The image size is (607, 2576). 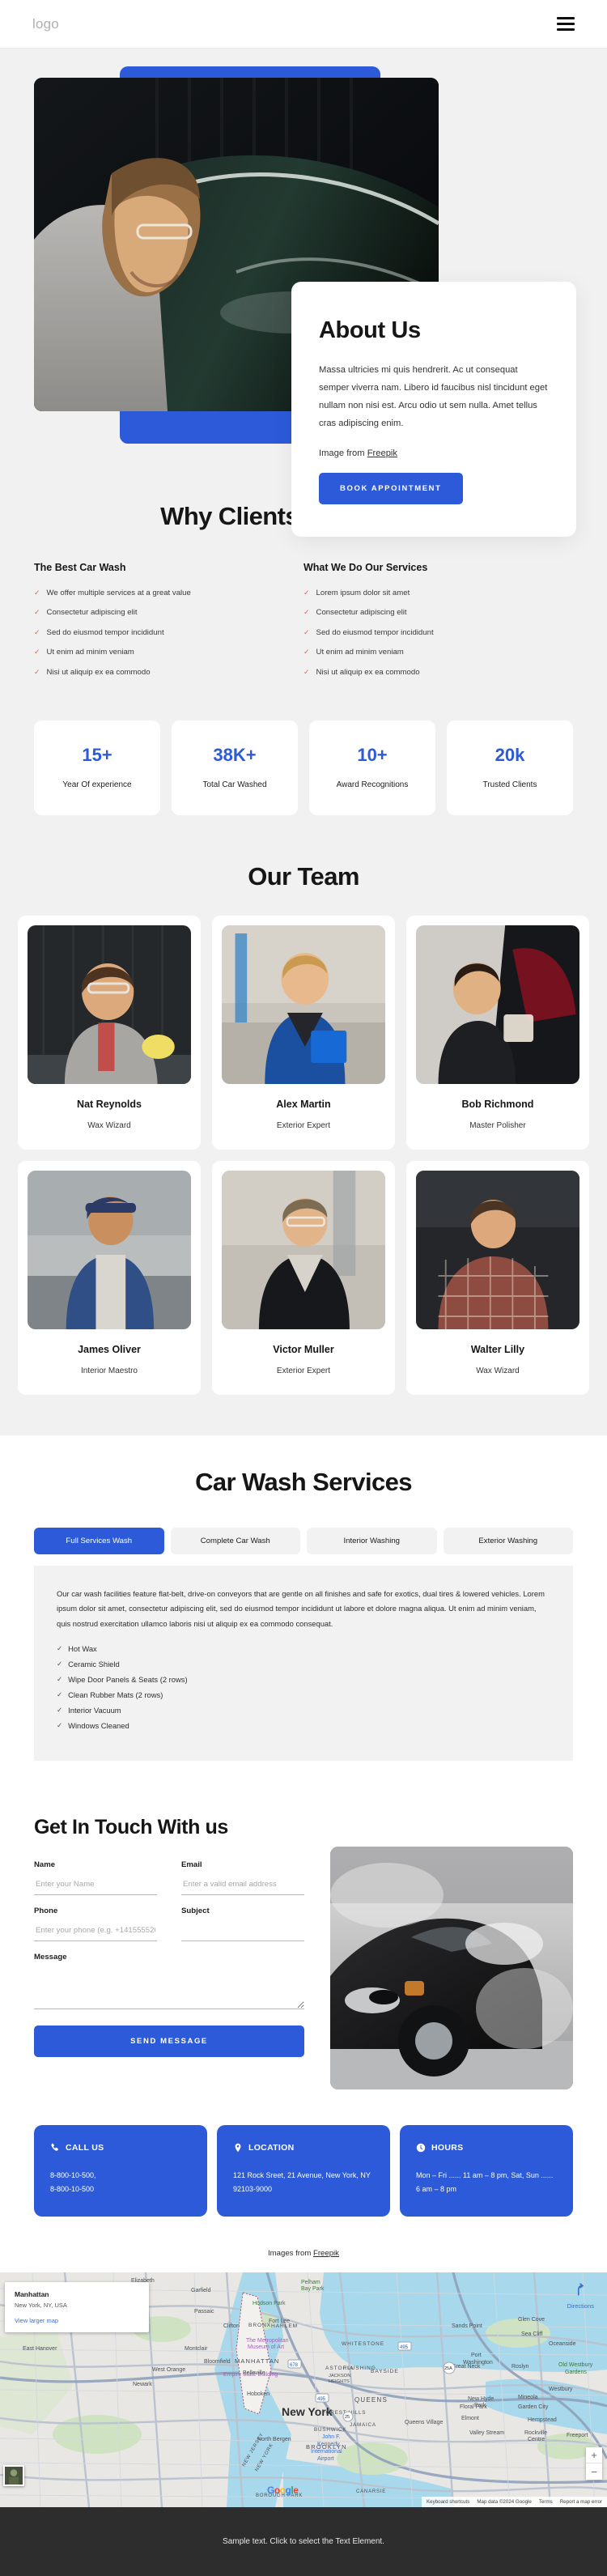 I want to click on map-zoom-controls: + −, so click(x=594, y=2463).